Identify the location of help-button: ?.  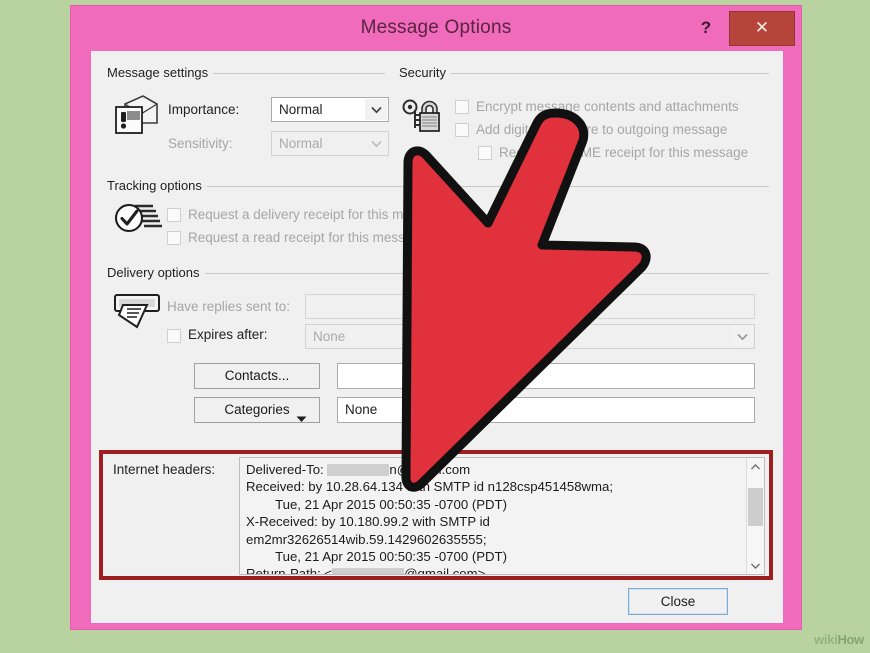
(706, 28).